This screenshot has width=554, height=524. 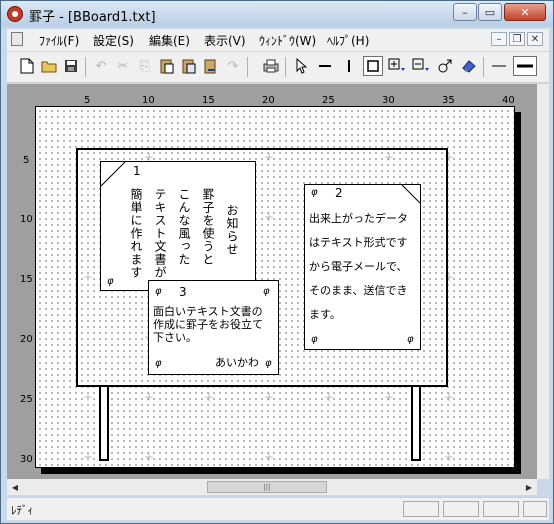 What do you see at coordinates (287, 40) in the screenshot?
I see `menu-window: ｳｨﾝﾄﾞｳ(W)` at bounding box center [287, 40].